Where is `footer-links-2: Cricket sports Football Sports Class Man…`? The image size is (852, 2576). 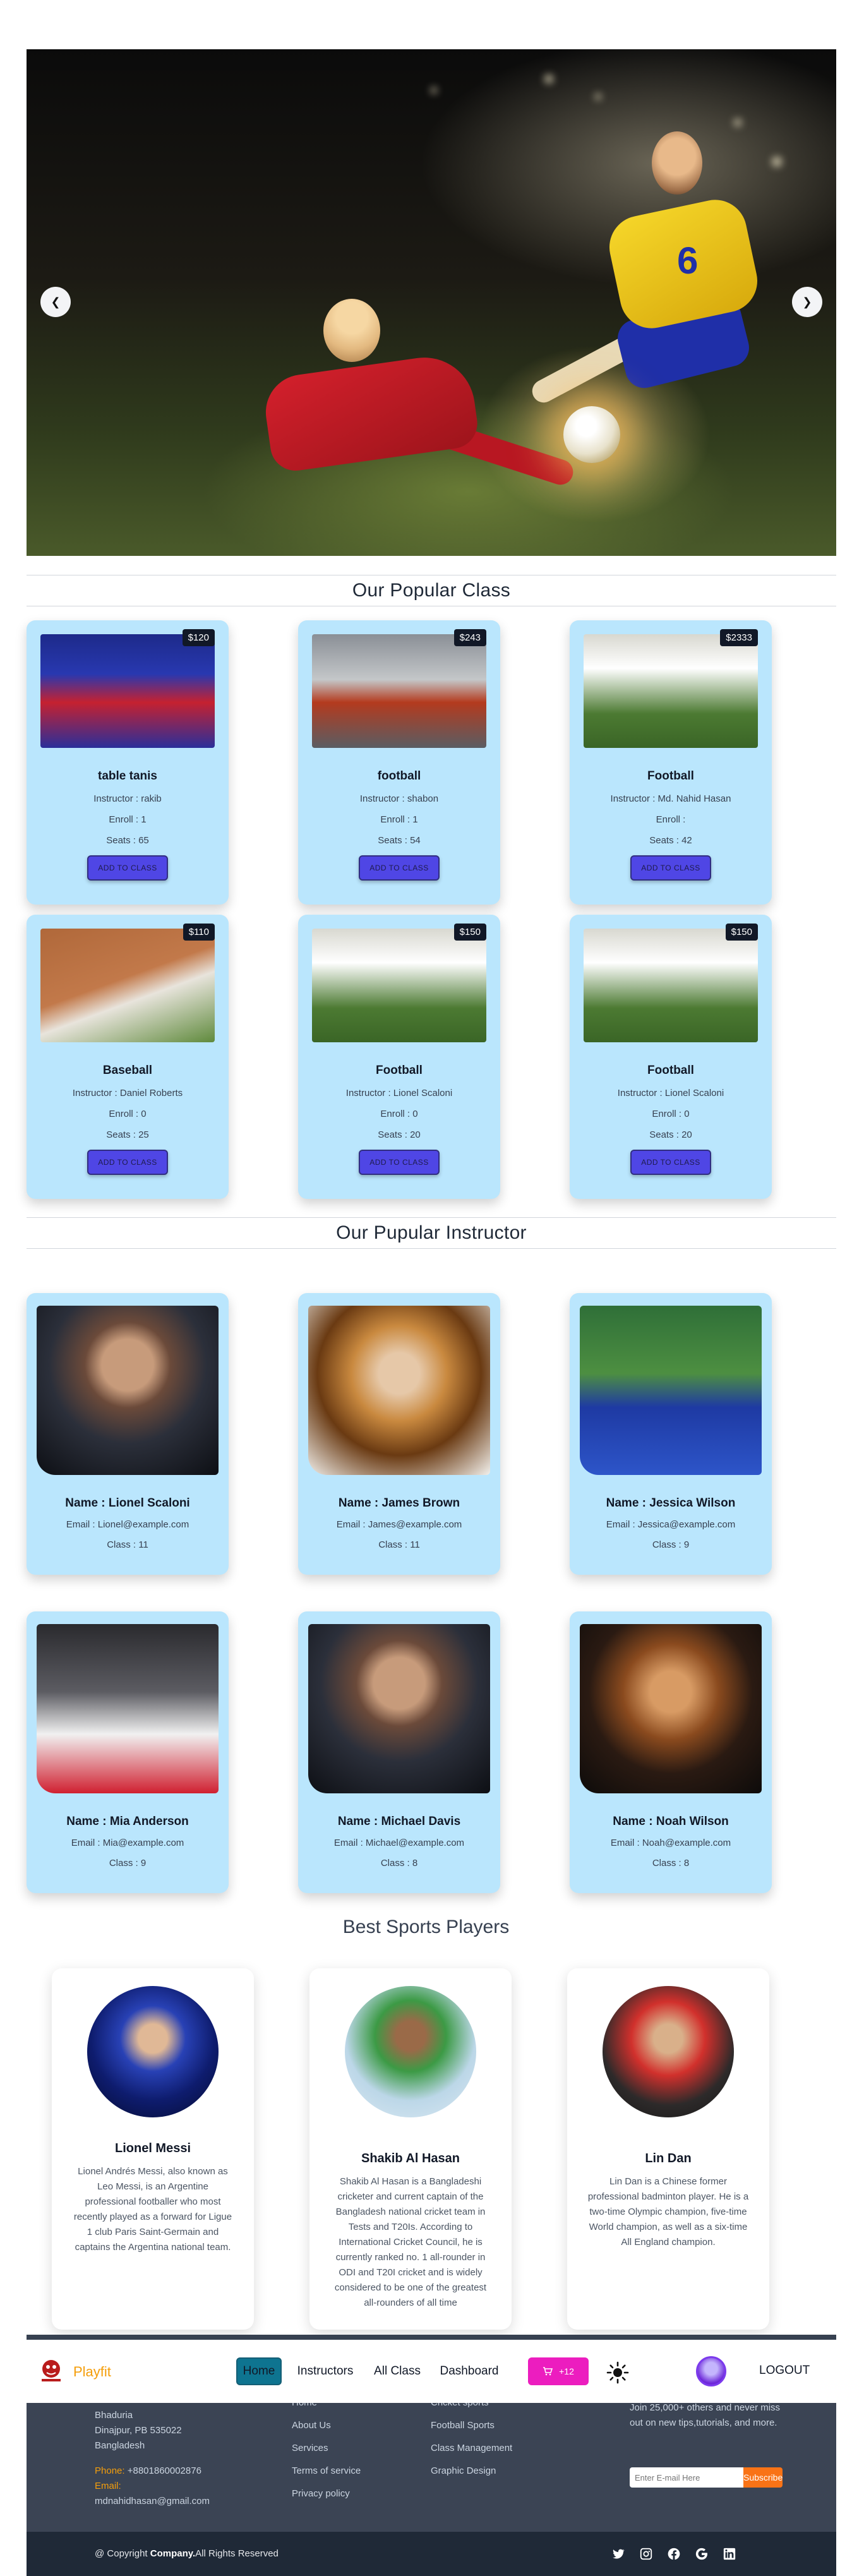 footer-links-2: Cricket sports Football Sports Class Man… is located at coordinates (494, 2444).